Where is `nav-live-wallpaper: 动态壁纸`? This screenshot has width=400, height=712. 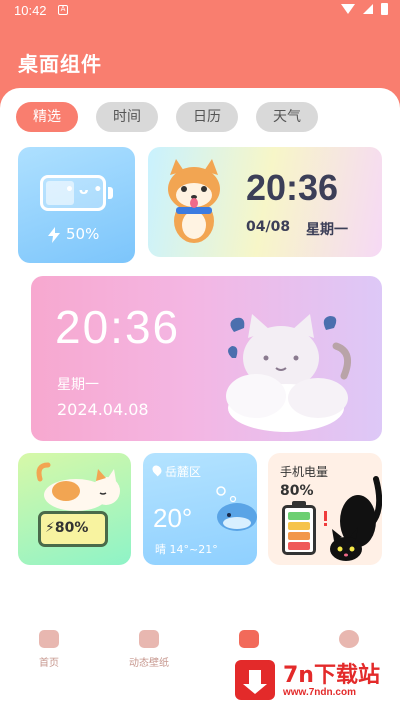 nav-live-wallpaper: 动态壁纸 is located at coordinates (149, 649).